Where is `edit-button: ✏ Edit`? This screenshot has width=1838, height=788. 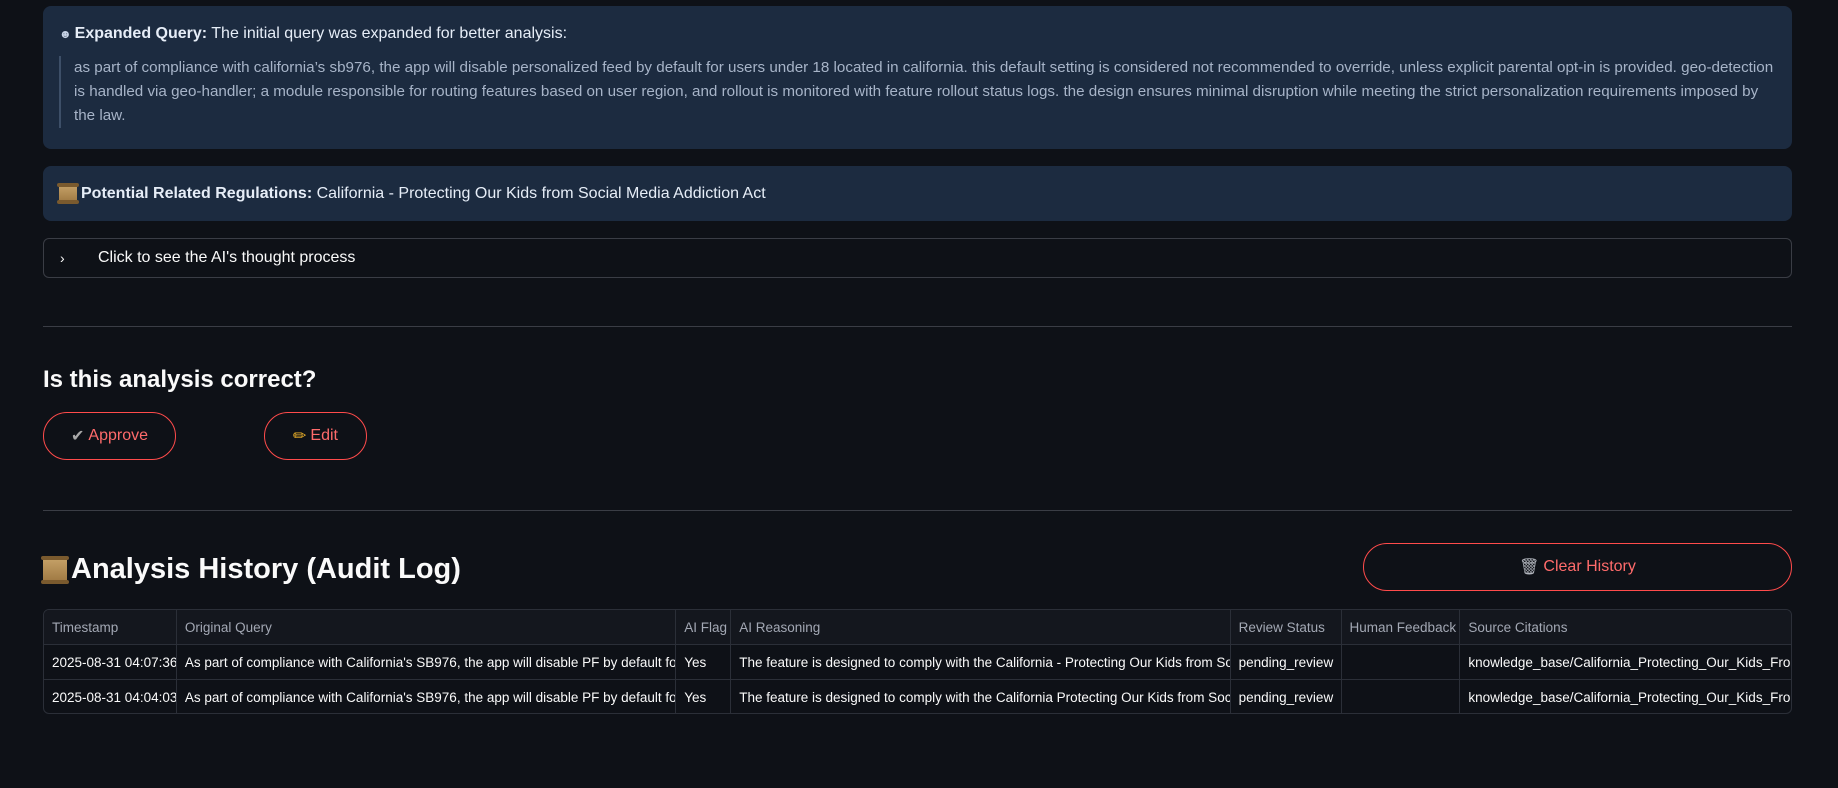
edit-button: ✏ Edit is located at coordinates (315, 436).